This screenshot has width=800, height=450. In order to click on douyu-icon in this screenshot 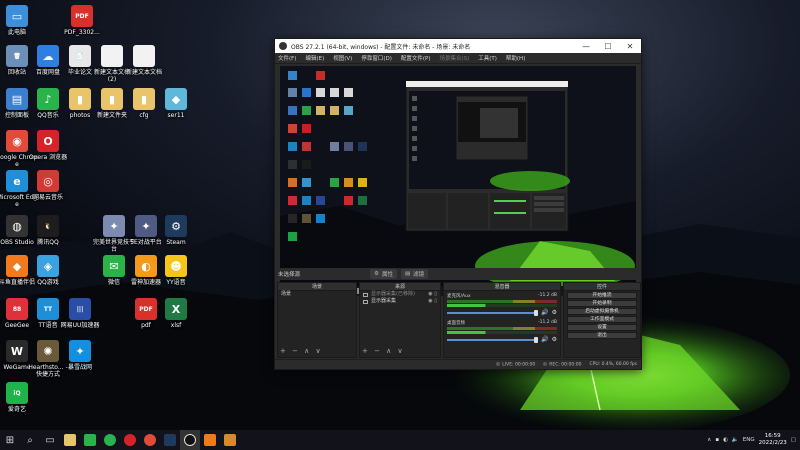, I will do `click(210, 440)`.